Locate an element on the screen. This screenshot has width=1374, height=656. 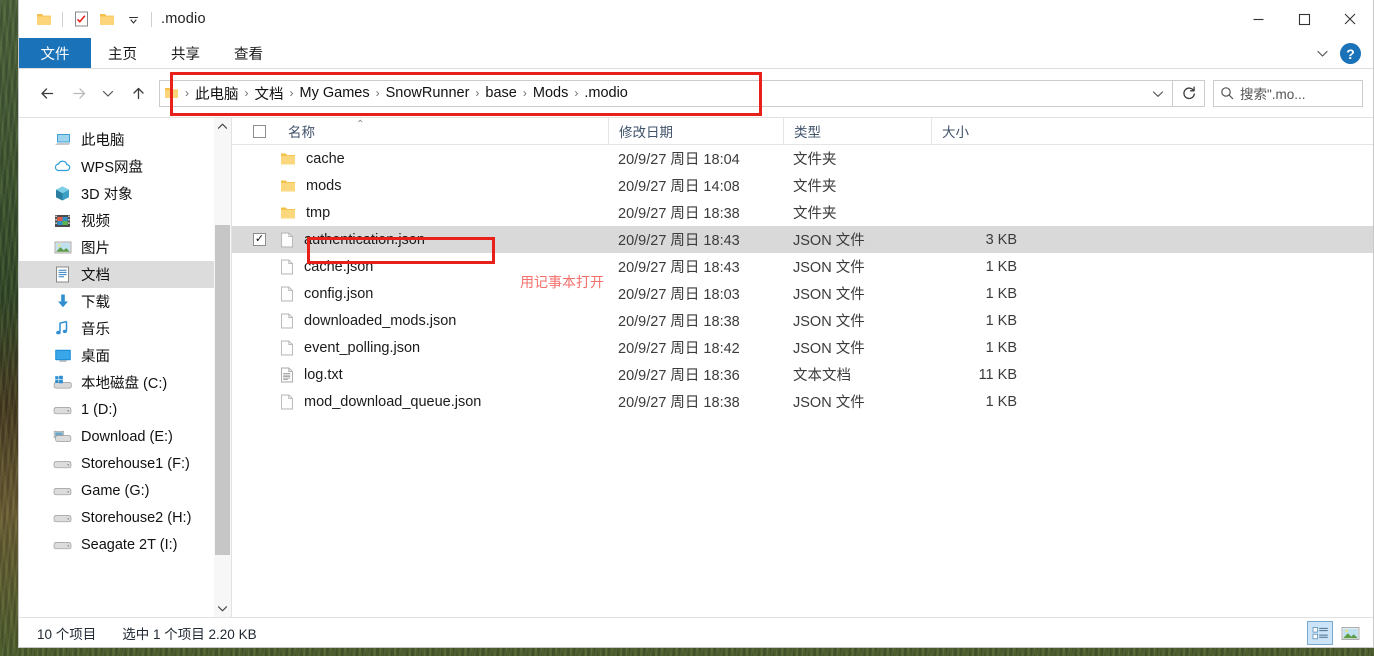
sidebar-item-drive-f: Storehouse1 (F:) is located at coordinates (125, 463).